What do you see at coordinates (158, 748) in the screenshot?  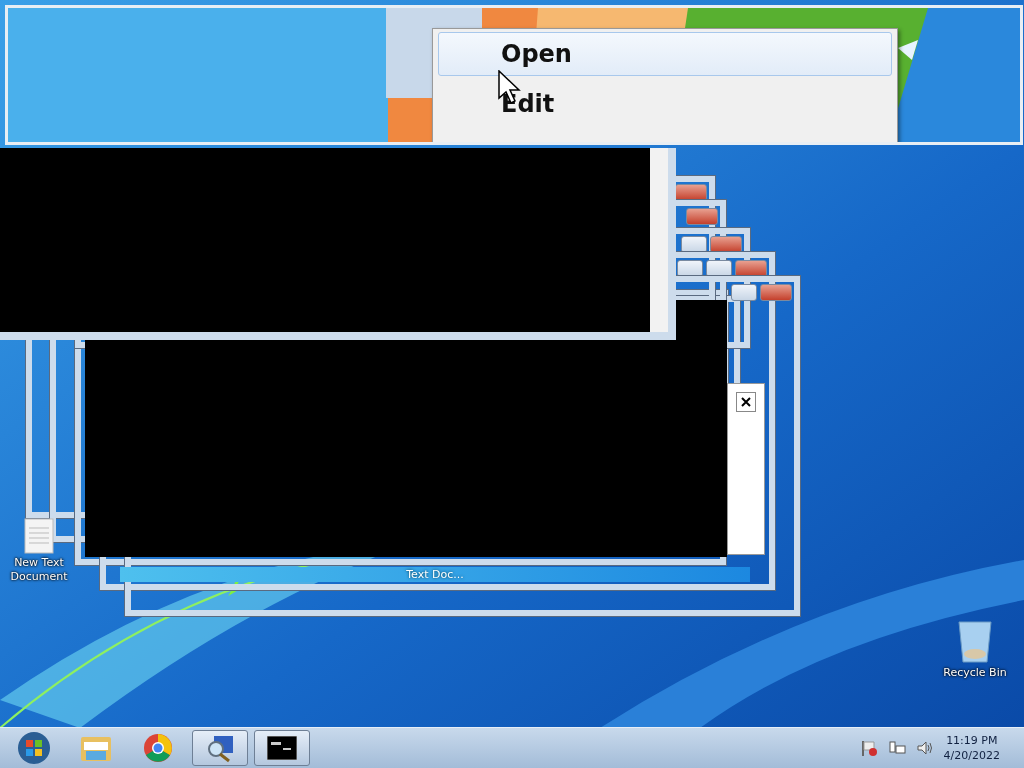 I see `browser-icon` at bounding box center [158, 748].